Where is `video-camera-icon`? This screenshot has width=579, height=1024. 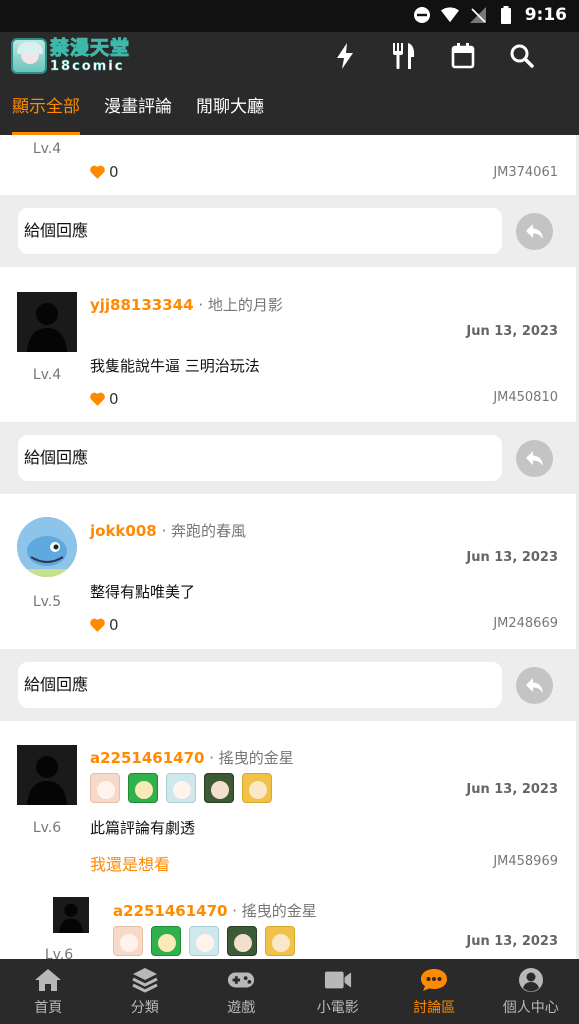
video-camera-icon is located at coordinates (338, 980).